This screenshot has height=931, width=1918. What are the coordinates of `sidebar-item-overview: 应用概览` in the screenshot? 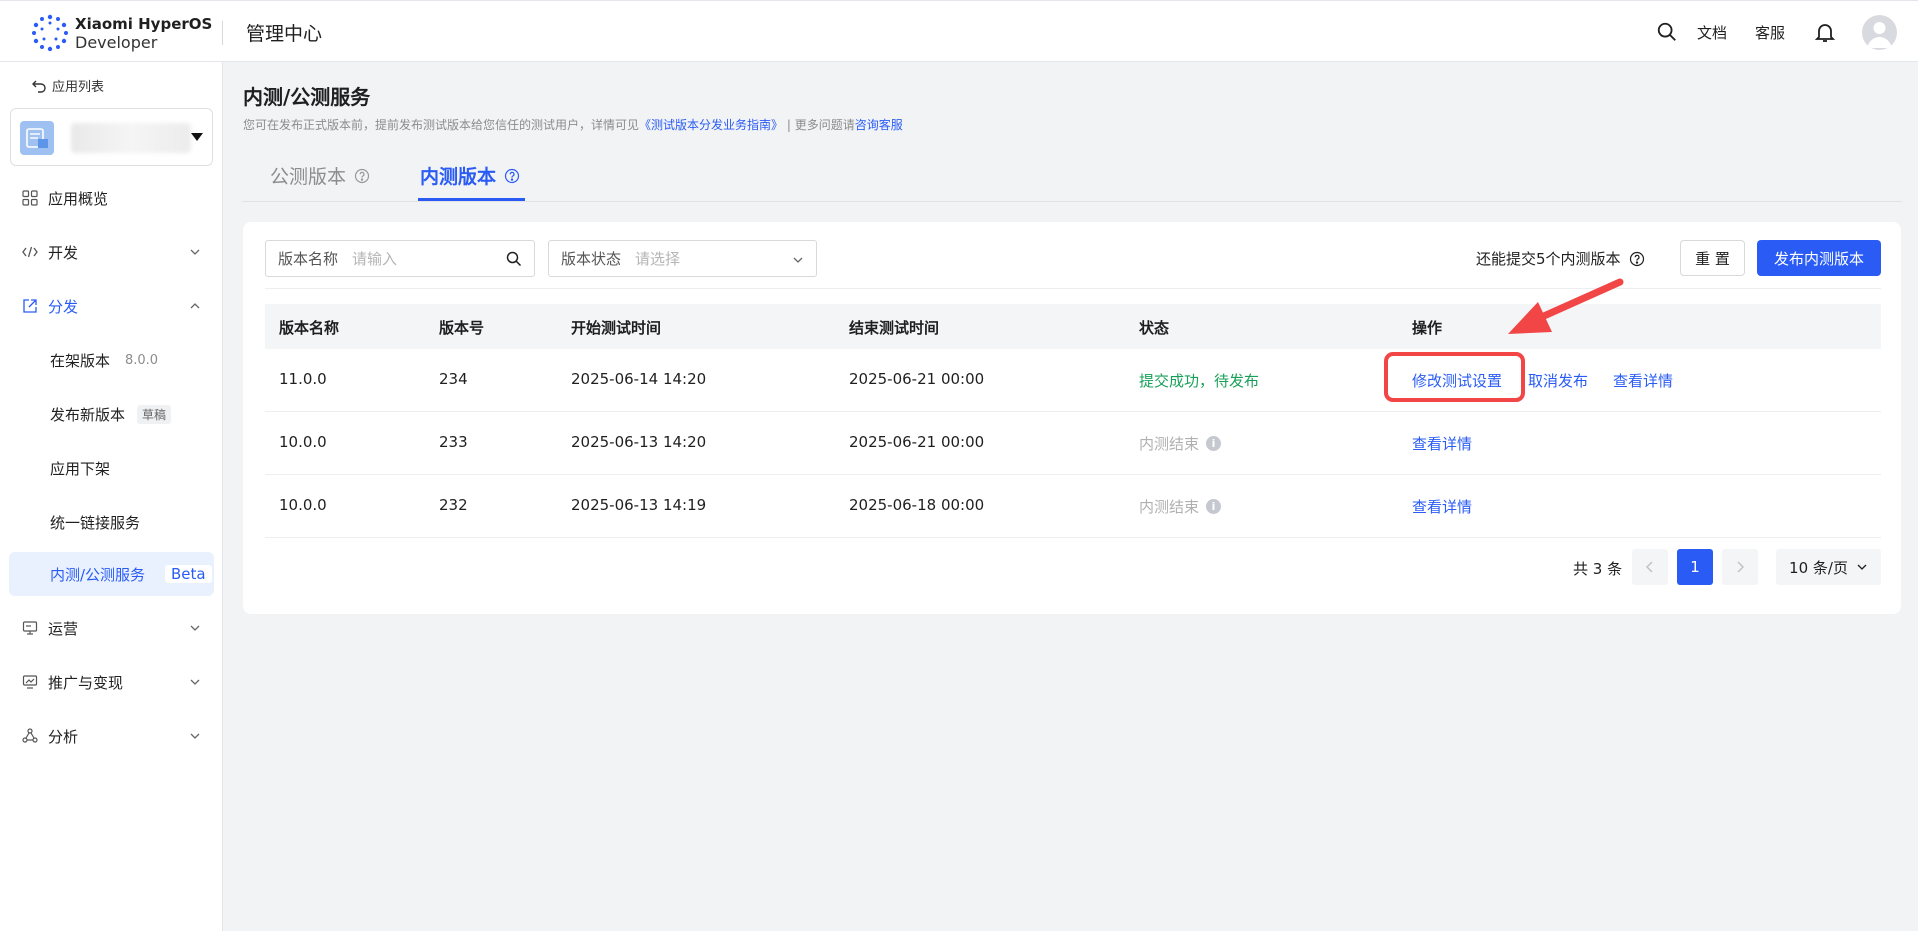 It's located at (111, 198).